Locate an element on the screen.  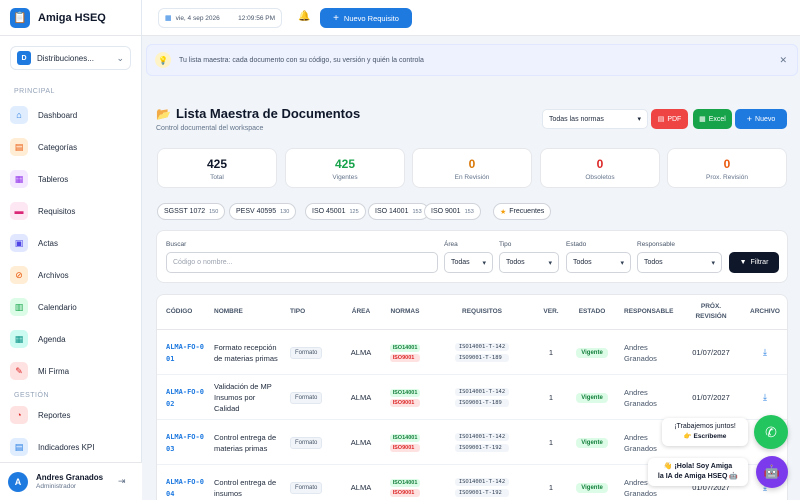
calendar-icon: ▥ is located at coordinates (19, 307).